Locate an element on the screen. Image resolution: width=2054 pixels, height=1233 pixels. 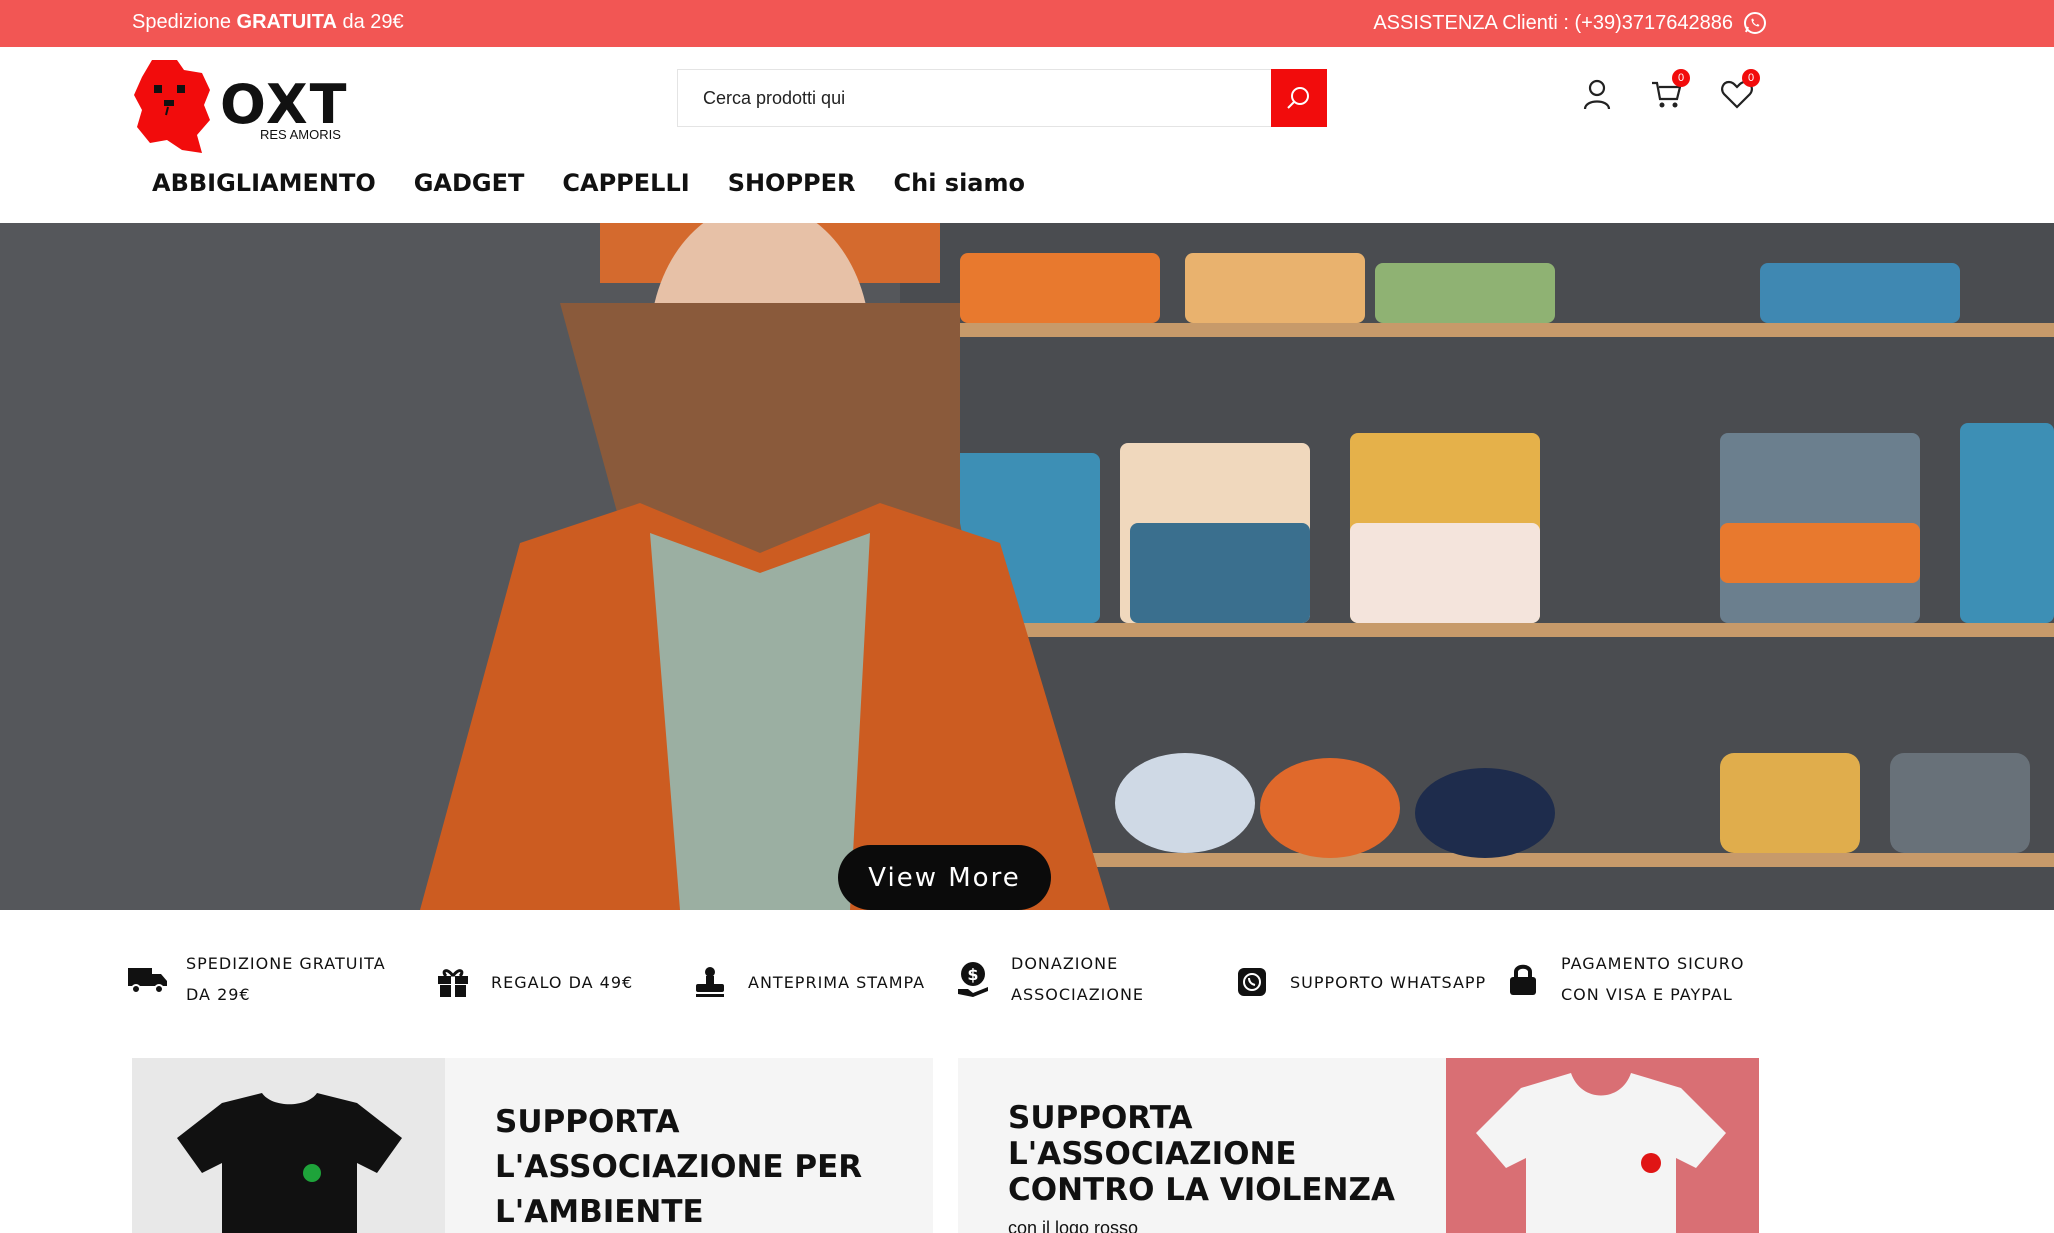
donation-icon: $ is located at coordinates (973, 979).